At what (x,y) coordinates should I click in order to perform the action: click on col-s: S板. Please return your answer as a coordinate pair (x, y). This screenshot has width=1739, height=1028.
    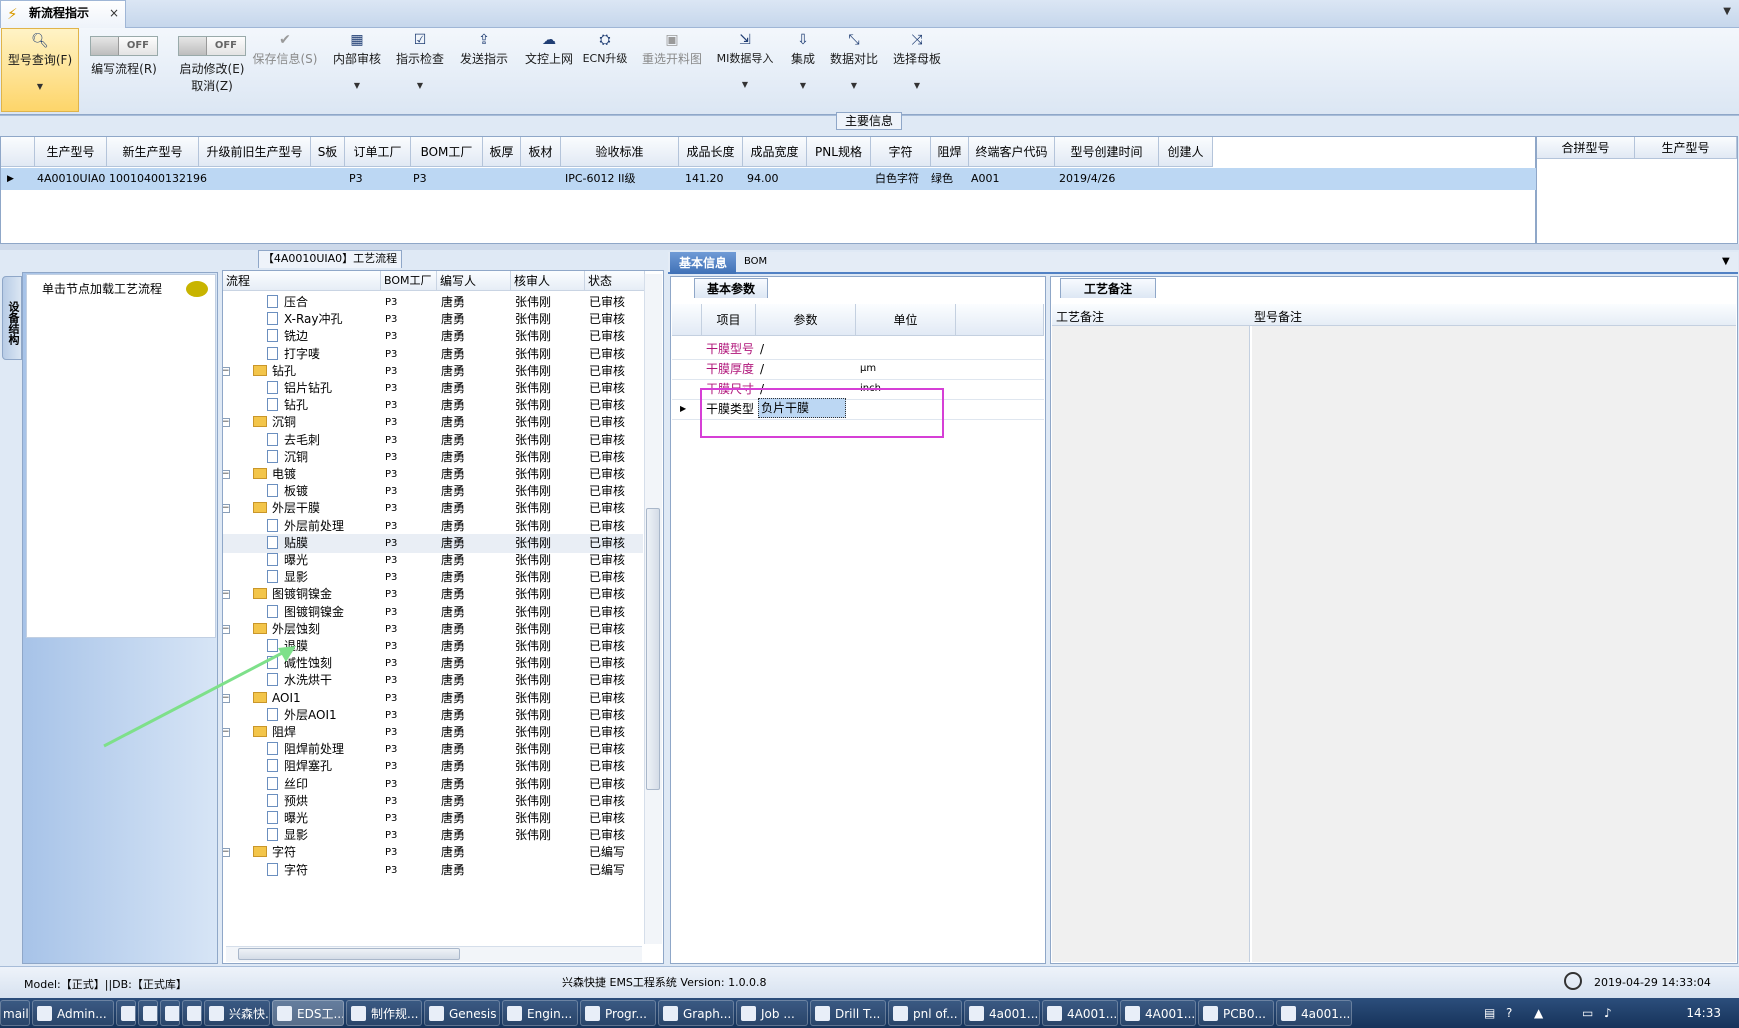
    Looking at the image, I should click on (328, 152).